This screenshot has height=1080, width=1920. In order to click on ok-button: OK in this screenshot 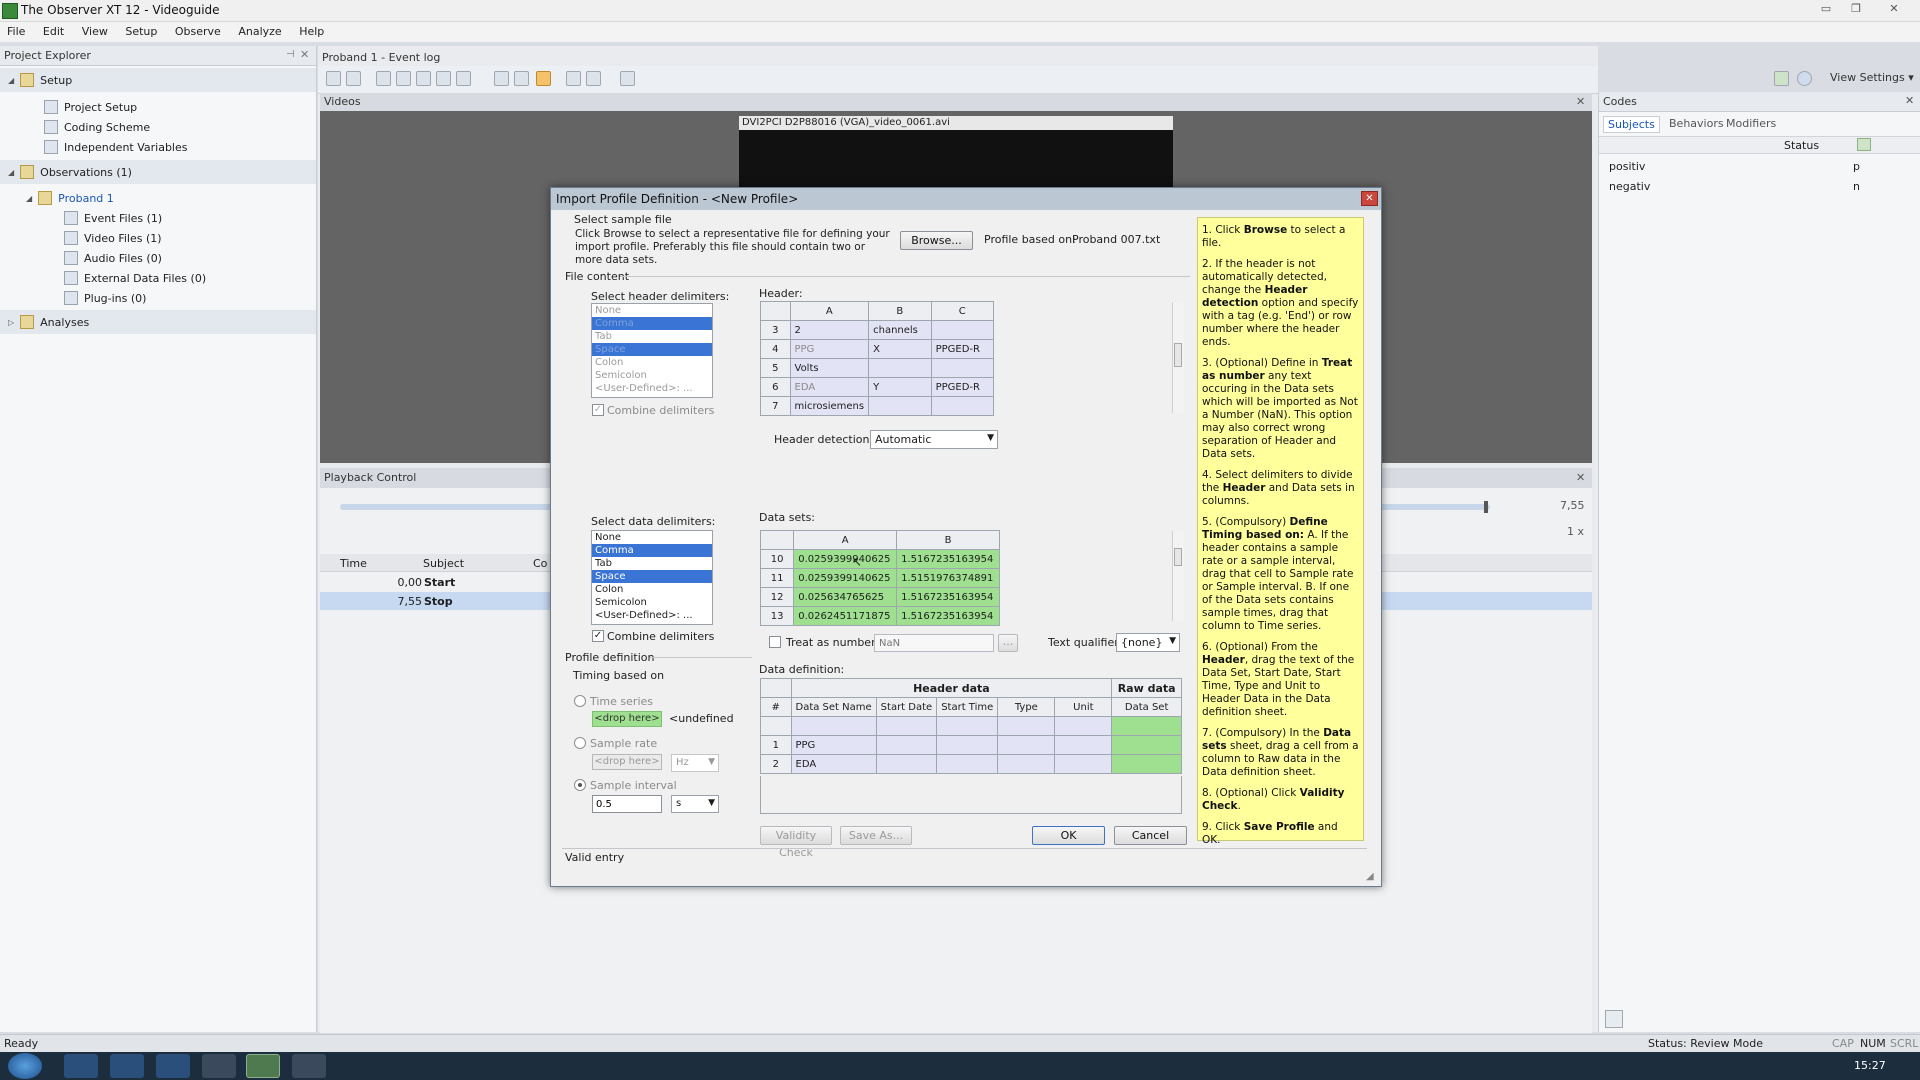, I will do `click(1068, 835)`.